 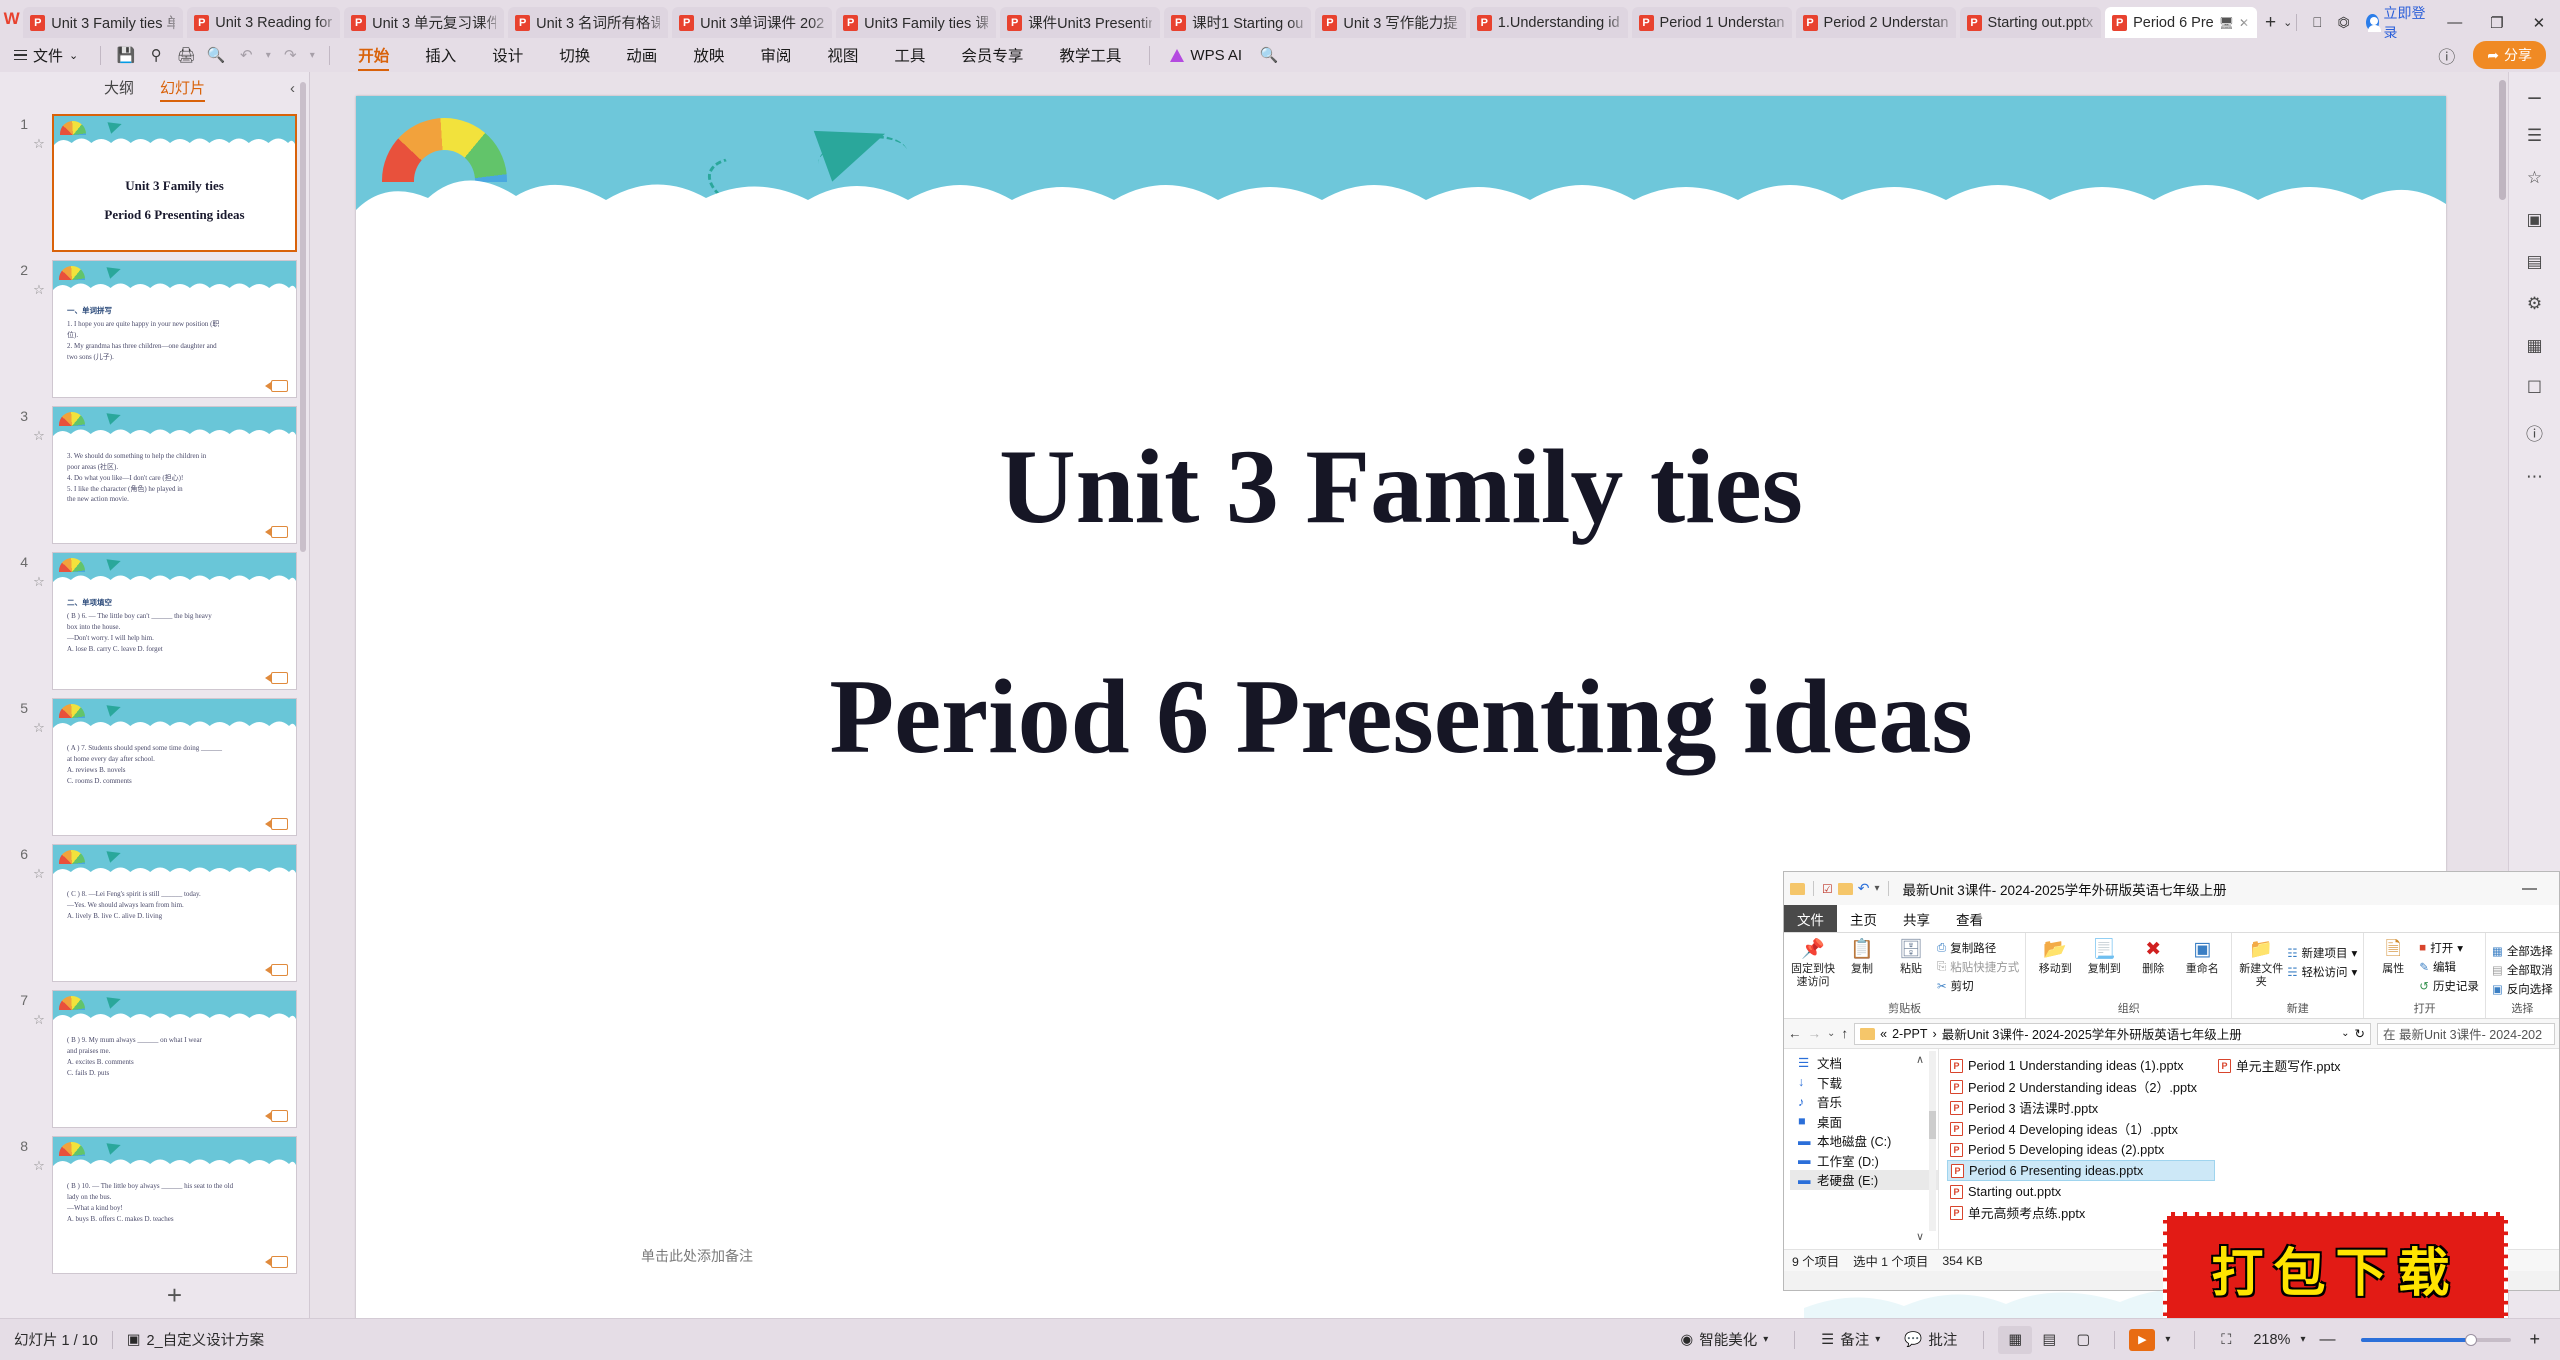 I want to click on cut-button: ✂ 剪切, so click(x=1978, y=986).